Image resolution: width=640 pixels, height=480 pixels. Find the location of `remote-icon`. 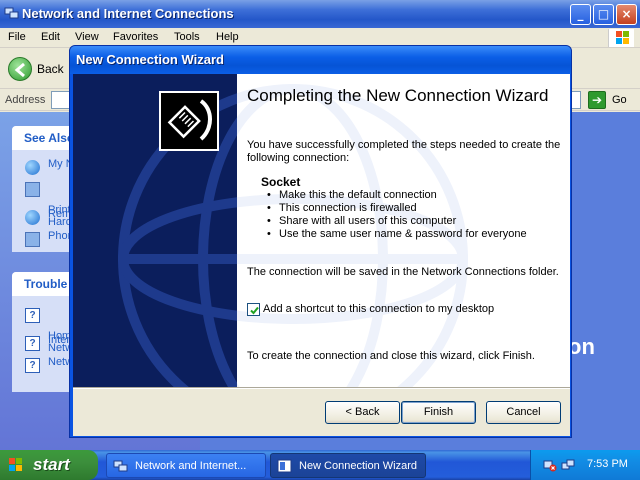

remote-icon is located at coordinates (32, 217).